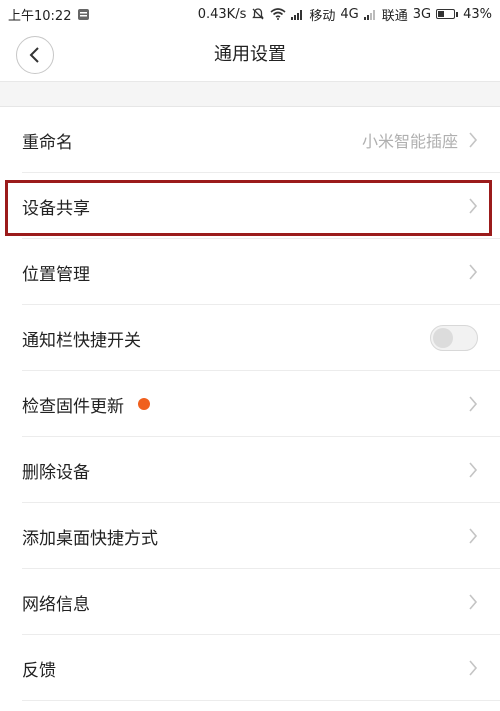 Image resolution: width=500 pixels, height=711 pixels. I want to click on status-time: 上午10:22, so click(40, 16).